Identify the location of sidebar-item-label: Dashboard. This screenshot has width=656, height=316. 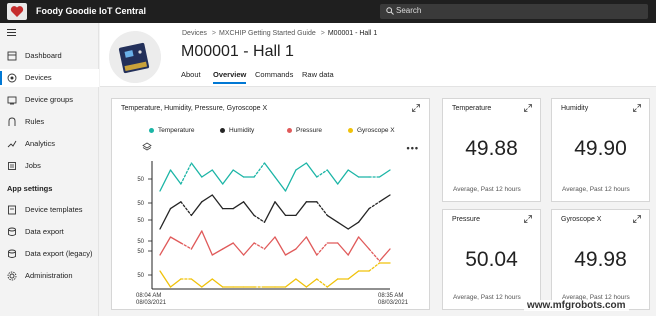
(43, 55).